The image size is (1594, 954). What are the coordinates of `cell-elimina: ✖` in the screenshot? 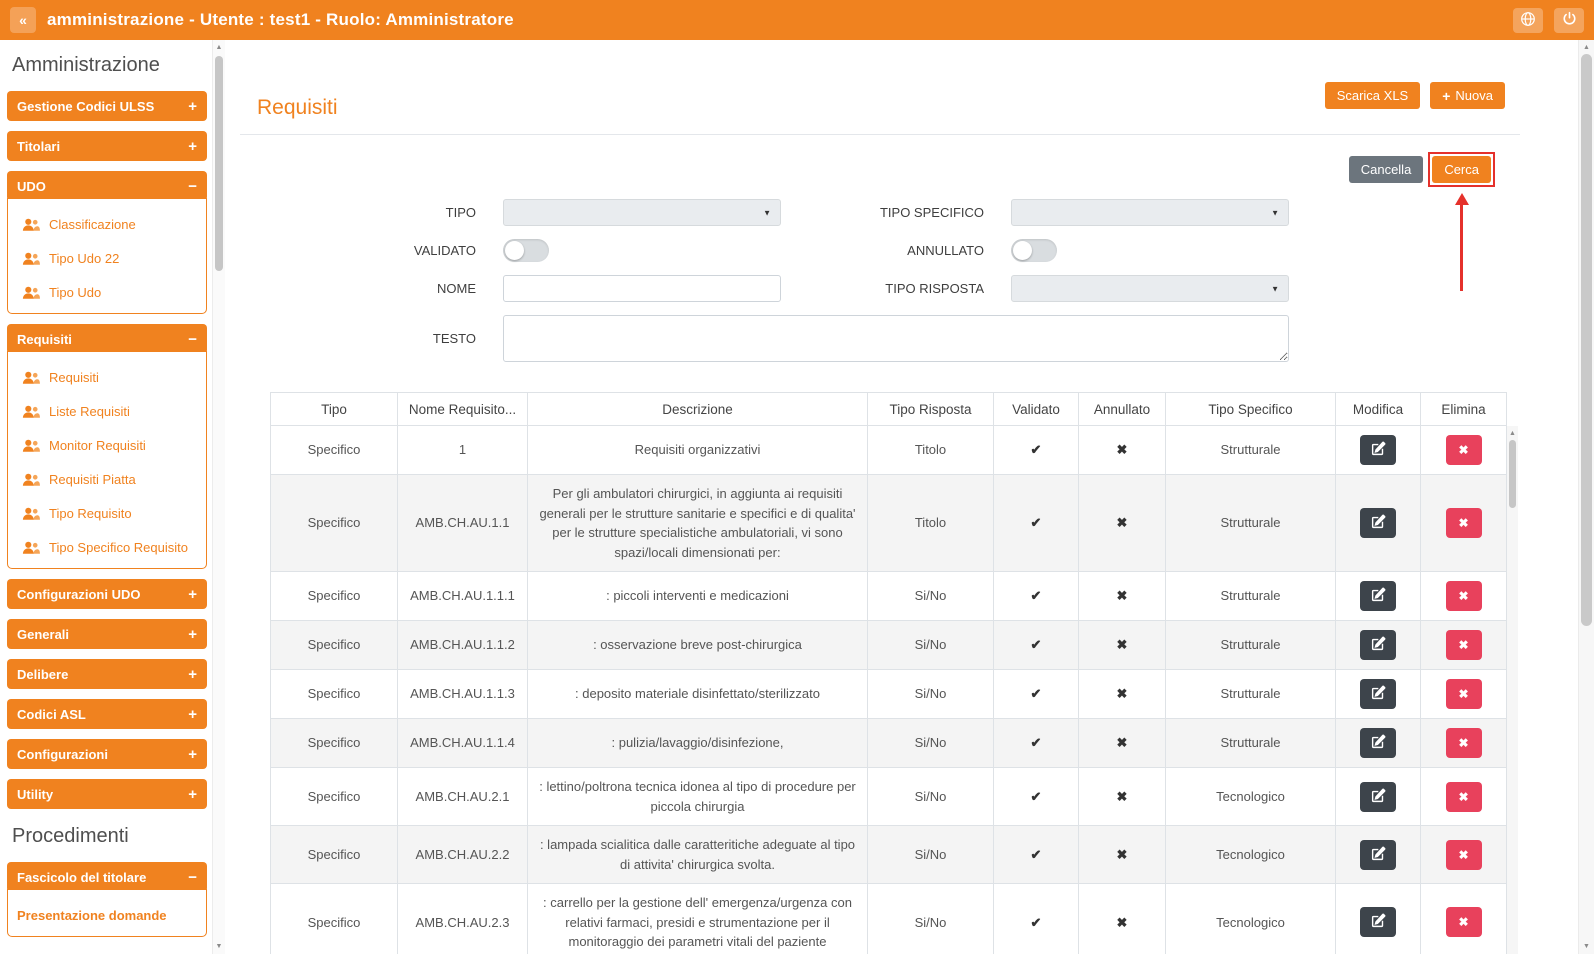 It's located at (1463, 450).